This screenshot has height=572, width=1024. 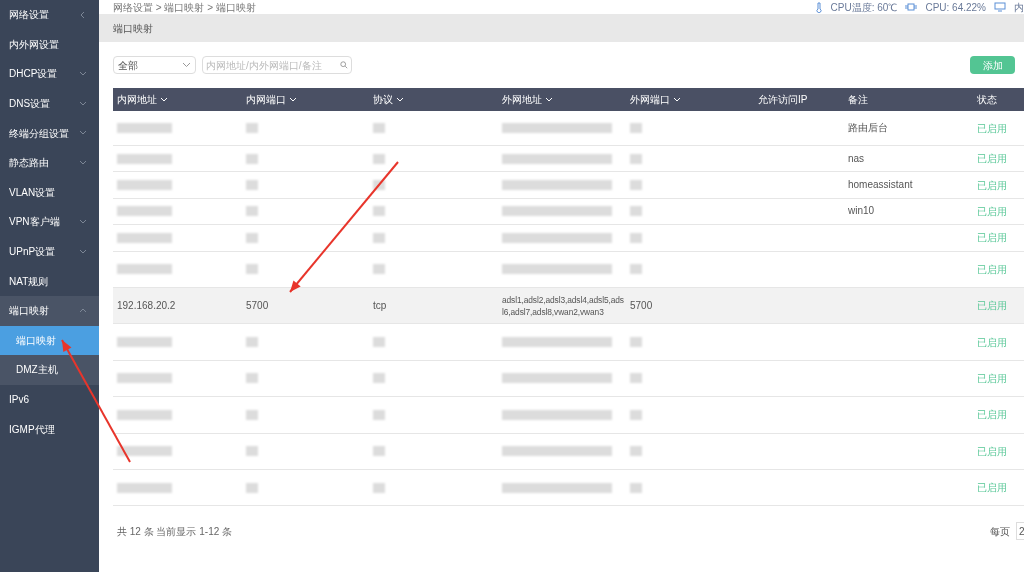 What do you see at coordinates (154, 65) in the screenshot?
I see `filter-dropdown: 全部` at bounding box center [154, 65].